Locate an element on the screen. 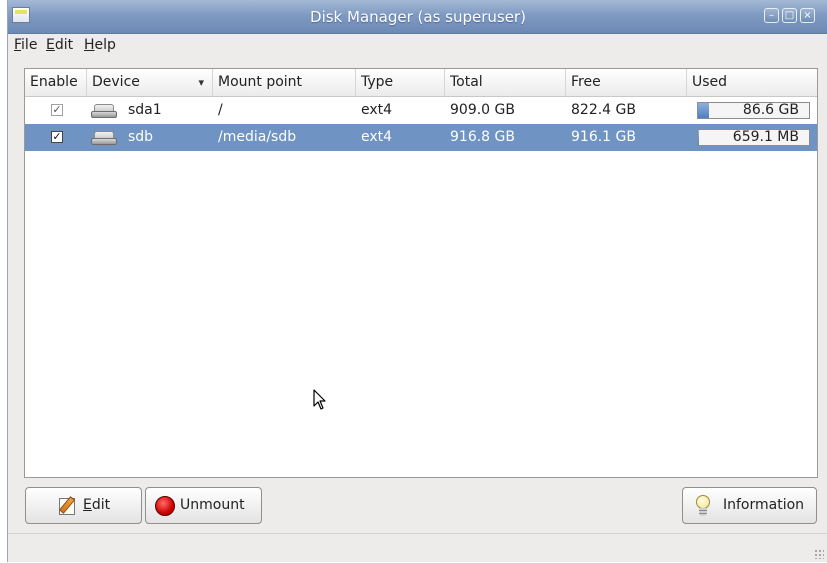 The width and height of the screenshot is (827, 563). window-title: Disk Manager (as superuser) is located at coordinates (418, 17).